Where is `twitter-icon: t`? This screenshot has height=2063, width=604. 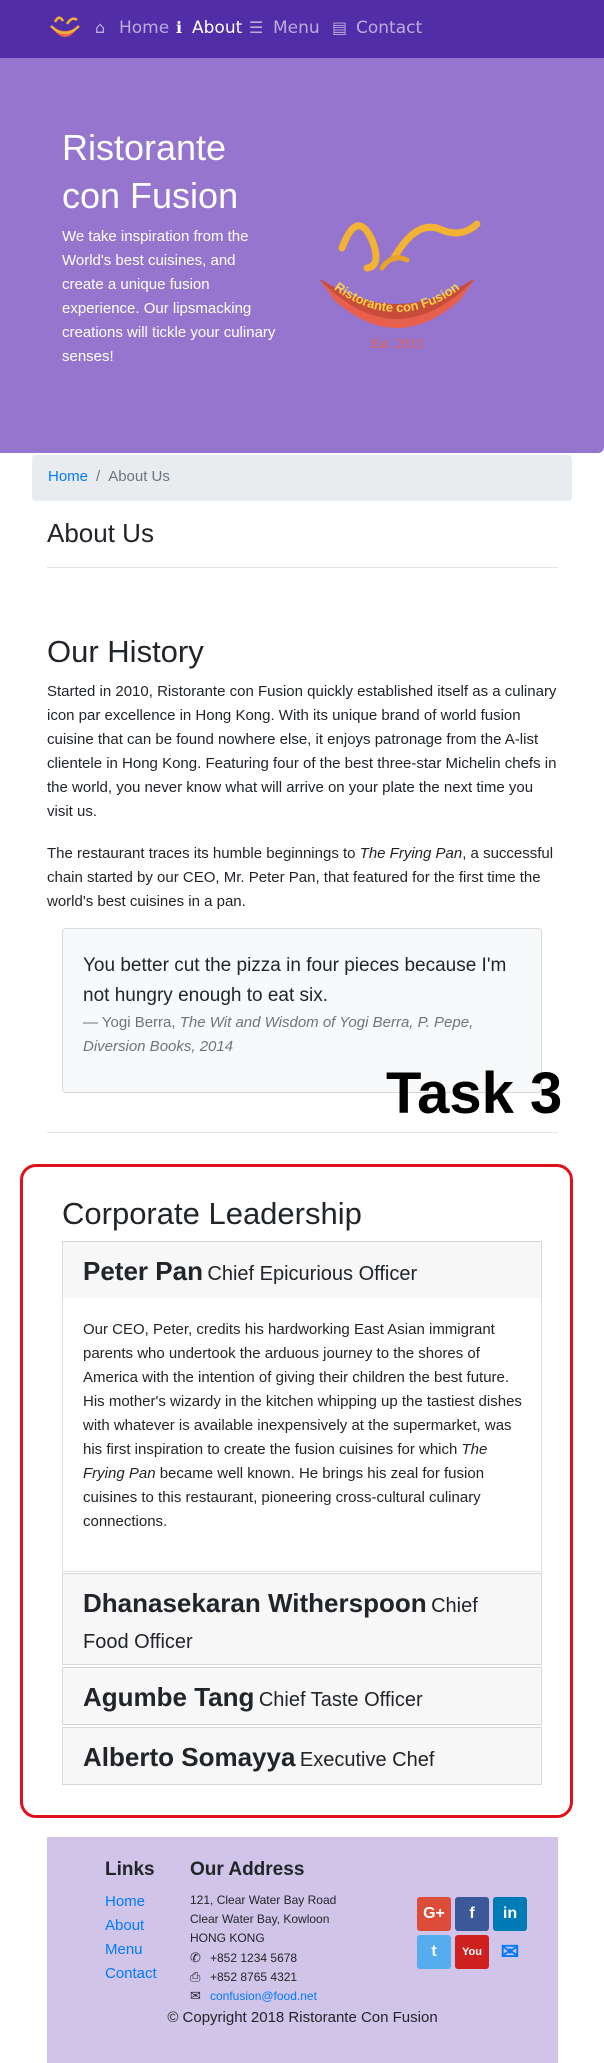 twitter-icon: t is located at coordinates (434, 1952).